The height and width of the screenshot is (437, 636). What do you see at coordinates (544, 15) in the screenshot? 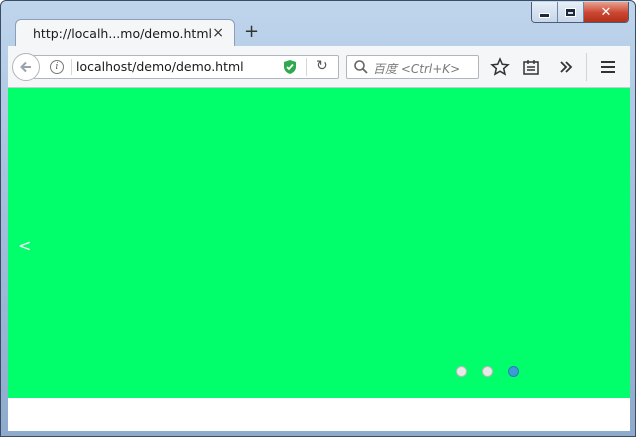
I see `minimize-icon` at bounding box center [544, 15].